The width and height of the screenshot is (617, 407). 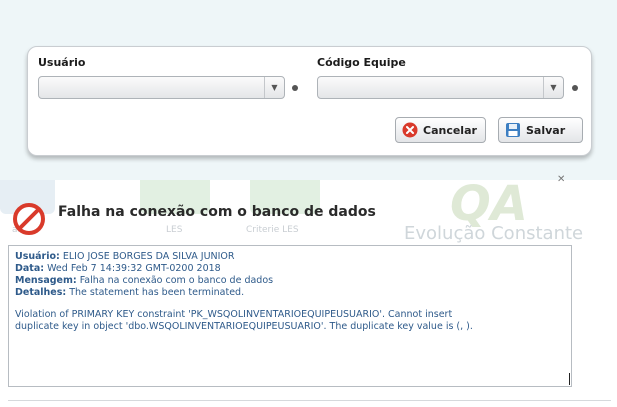 What do you see at coordinates (309, 400) in the screenshot?
I see `divider` at bounding box center [309, 400].